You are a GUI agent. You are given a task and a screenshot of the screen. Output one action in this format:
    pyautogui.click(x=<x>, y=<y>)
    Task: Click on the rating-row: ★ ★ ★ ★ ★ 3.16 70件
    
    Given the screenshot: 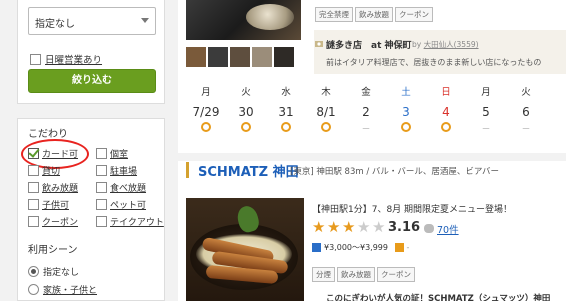 What is the action you would take?
    pyautogui.click(x=437, y=228)
    